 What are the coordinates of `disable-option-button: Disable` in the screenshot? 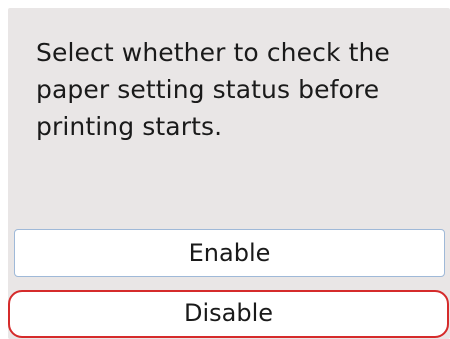 It's located at (228, 314).